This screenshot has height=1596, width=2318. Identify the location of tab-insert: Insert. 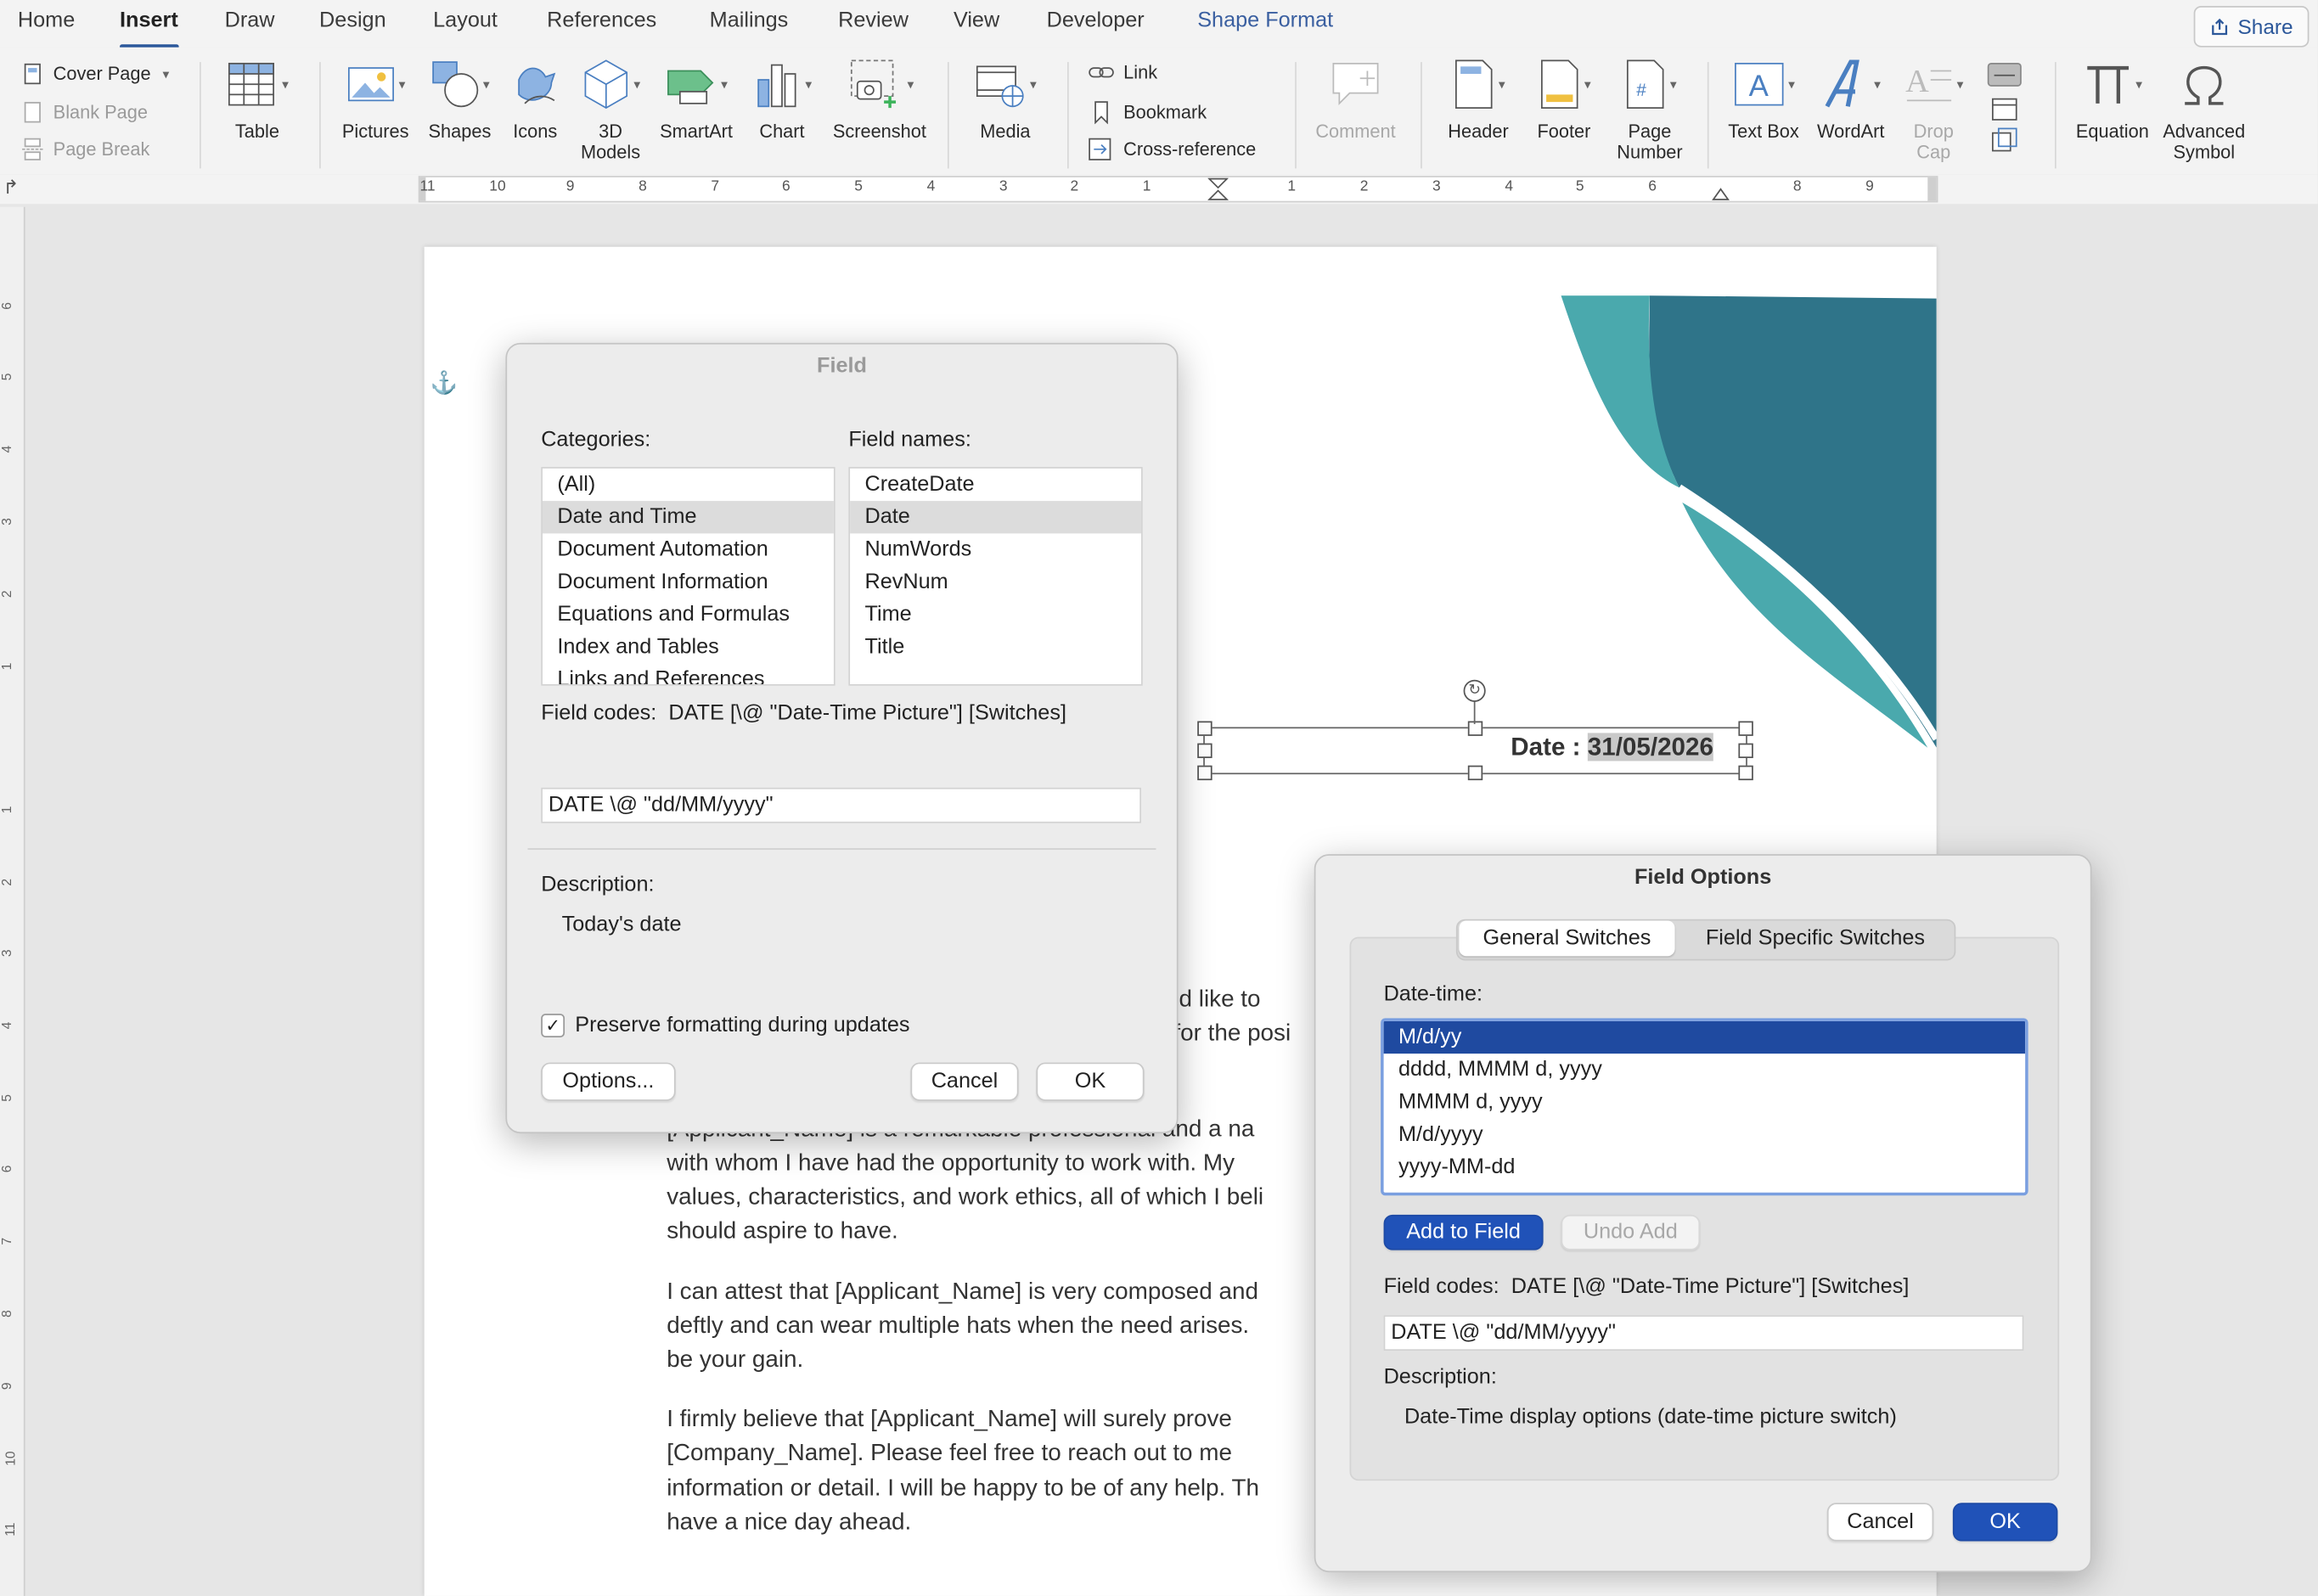
(149, 28).